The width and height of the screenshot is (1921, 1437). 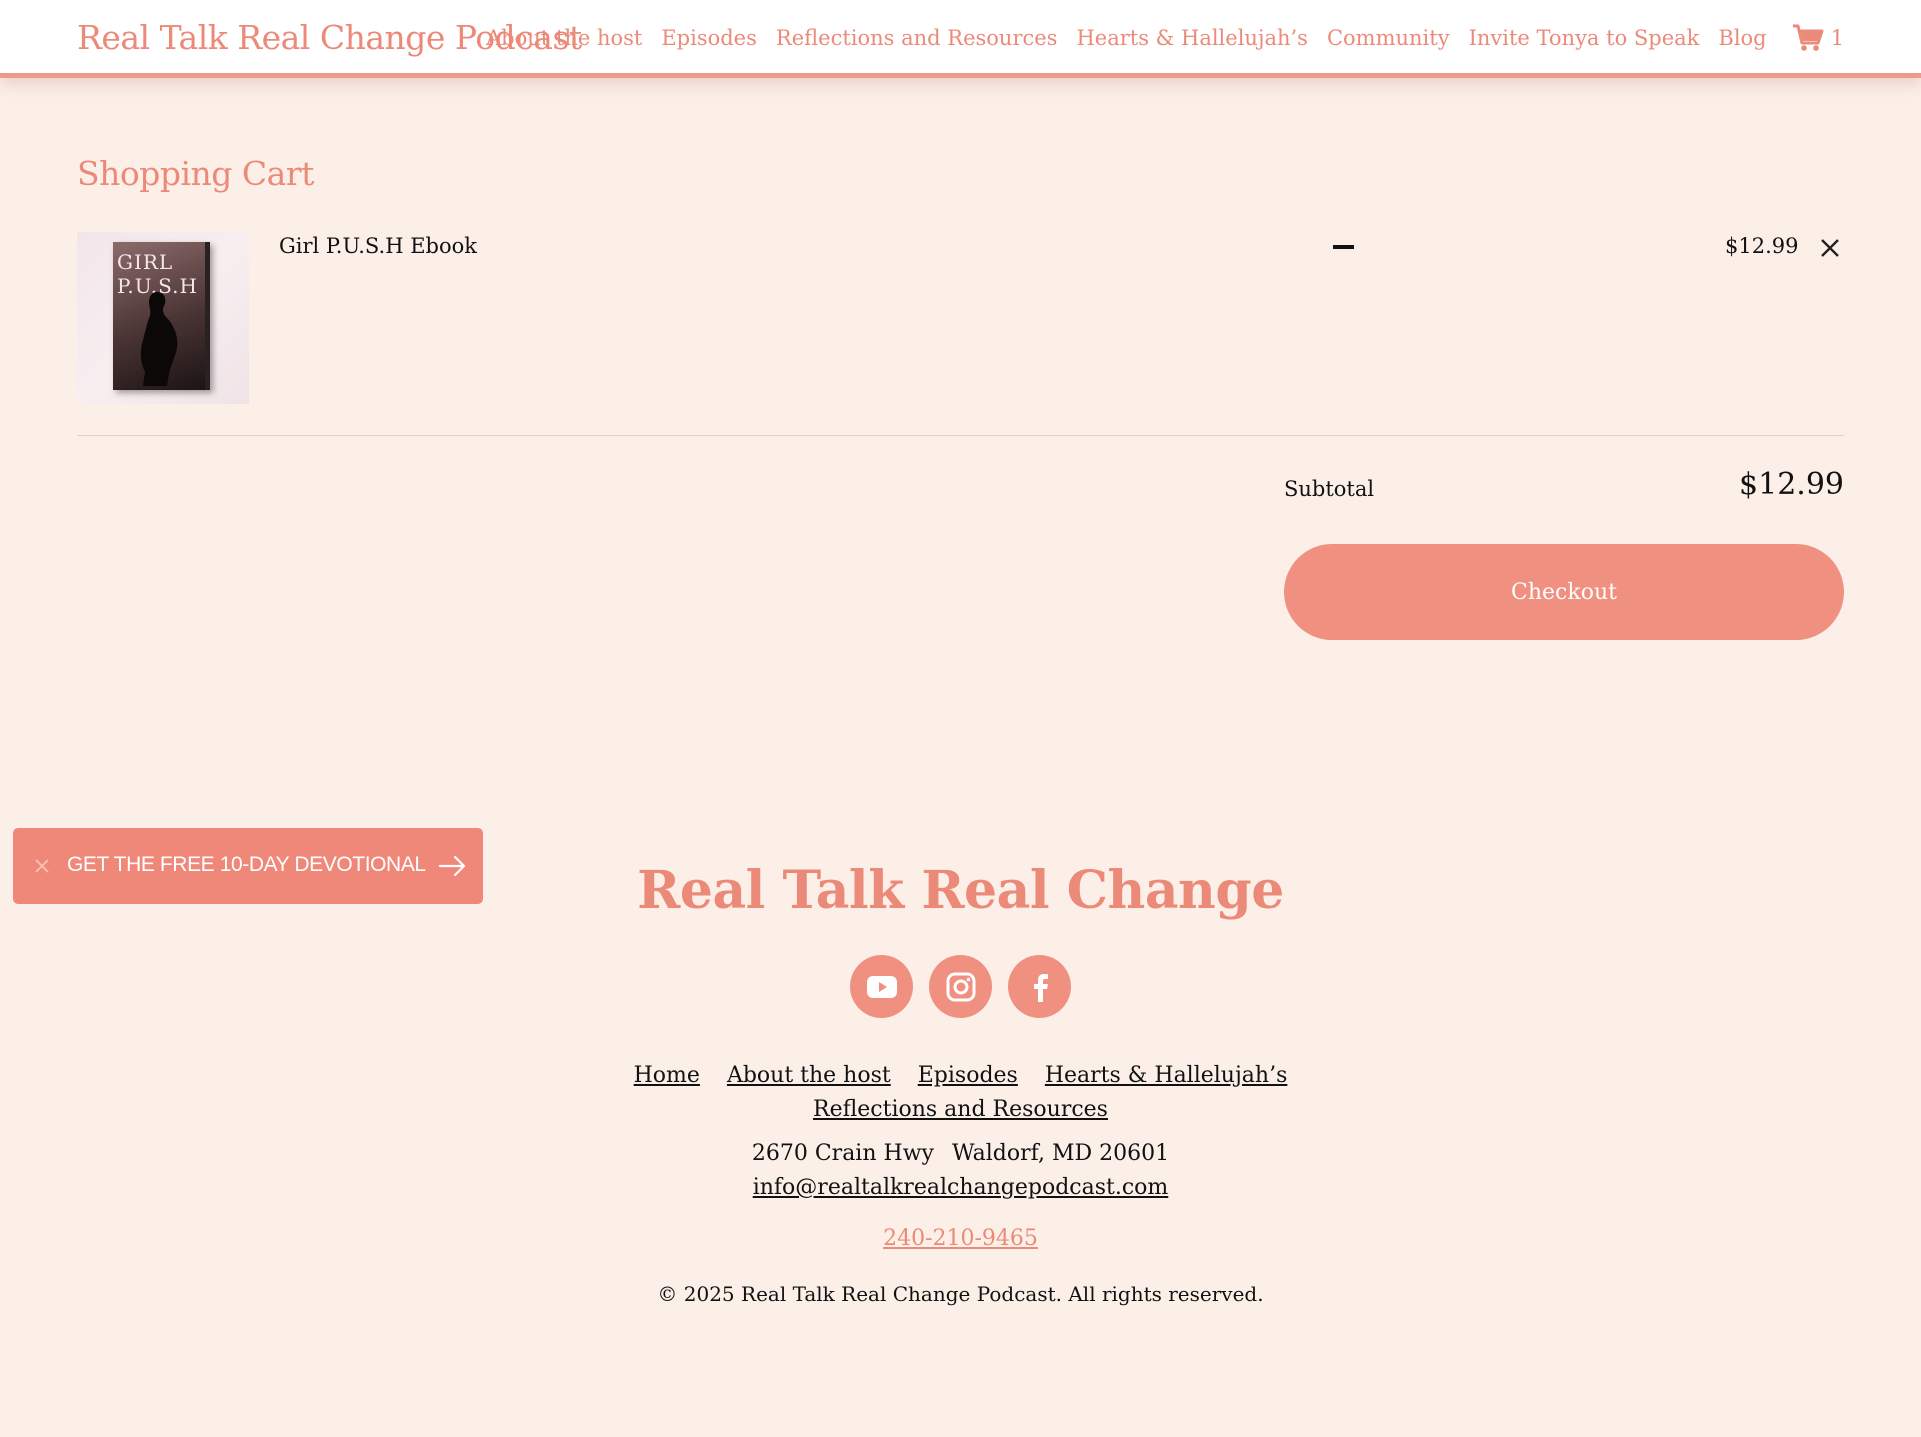 What do you see at coordinates (960, 1109) in the screenshot?
I see `footer-link-reflections-resources: Reflections and Resources` at bounding box center [960, 1109].